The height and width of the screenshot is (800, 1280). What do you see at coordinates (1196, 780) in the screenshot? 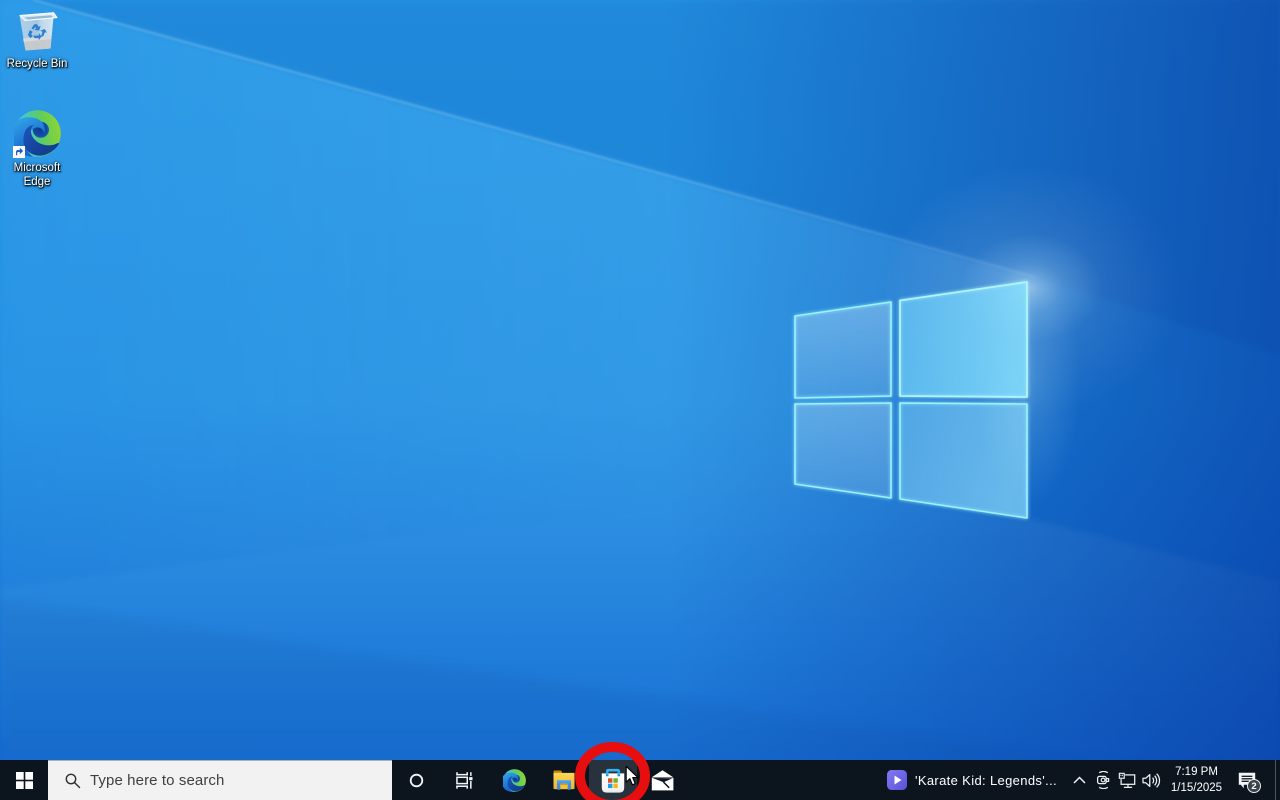
I see `taskbar-clock: 7:19 PM 1/15/2025` at bounding box center [1196, 780].